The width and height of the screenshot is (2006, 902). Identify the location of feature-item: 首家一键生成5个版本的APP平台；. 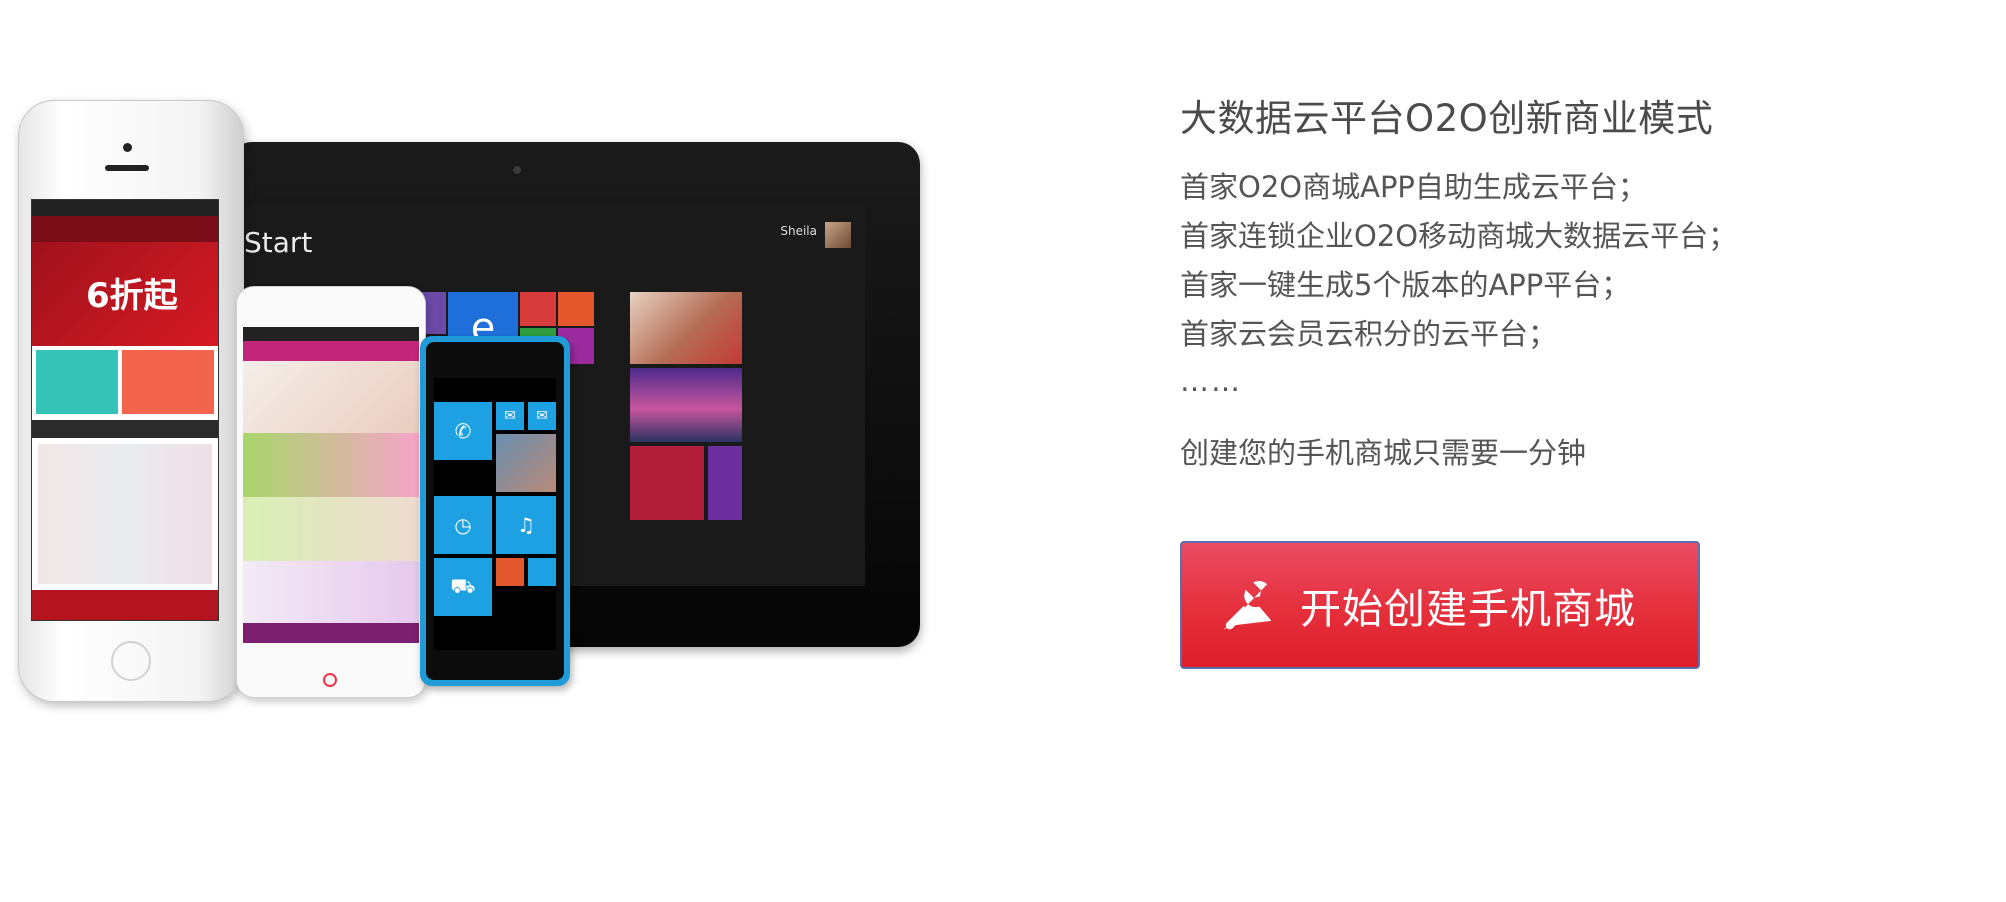
(1405, 285).